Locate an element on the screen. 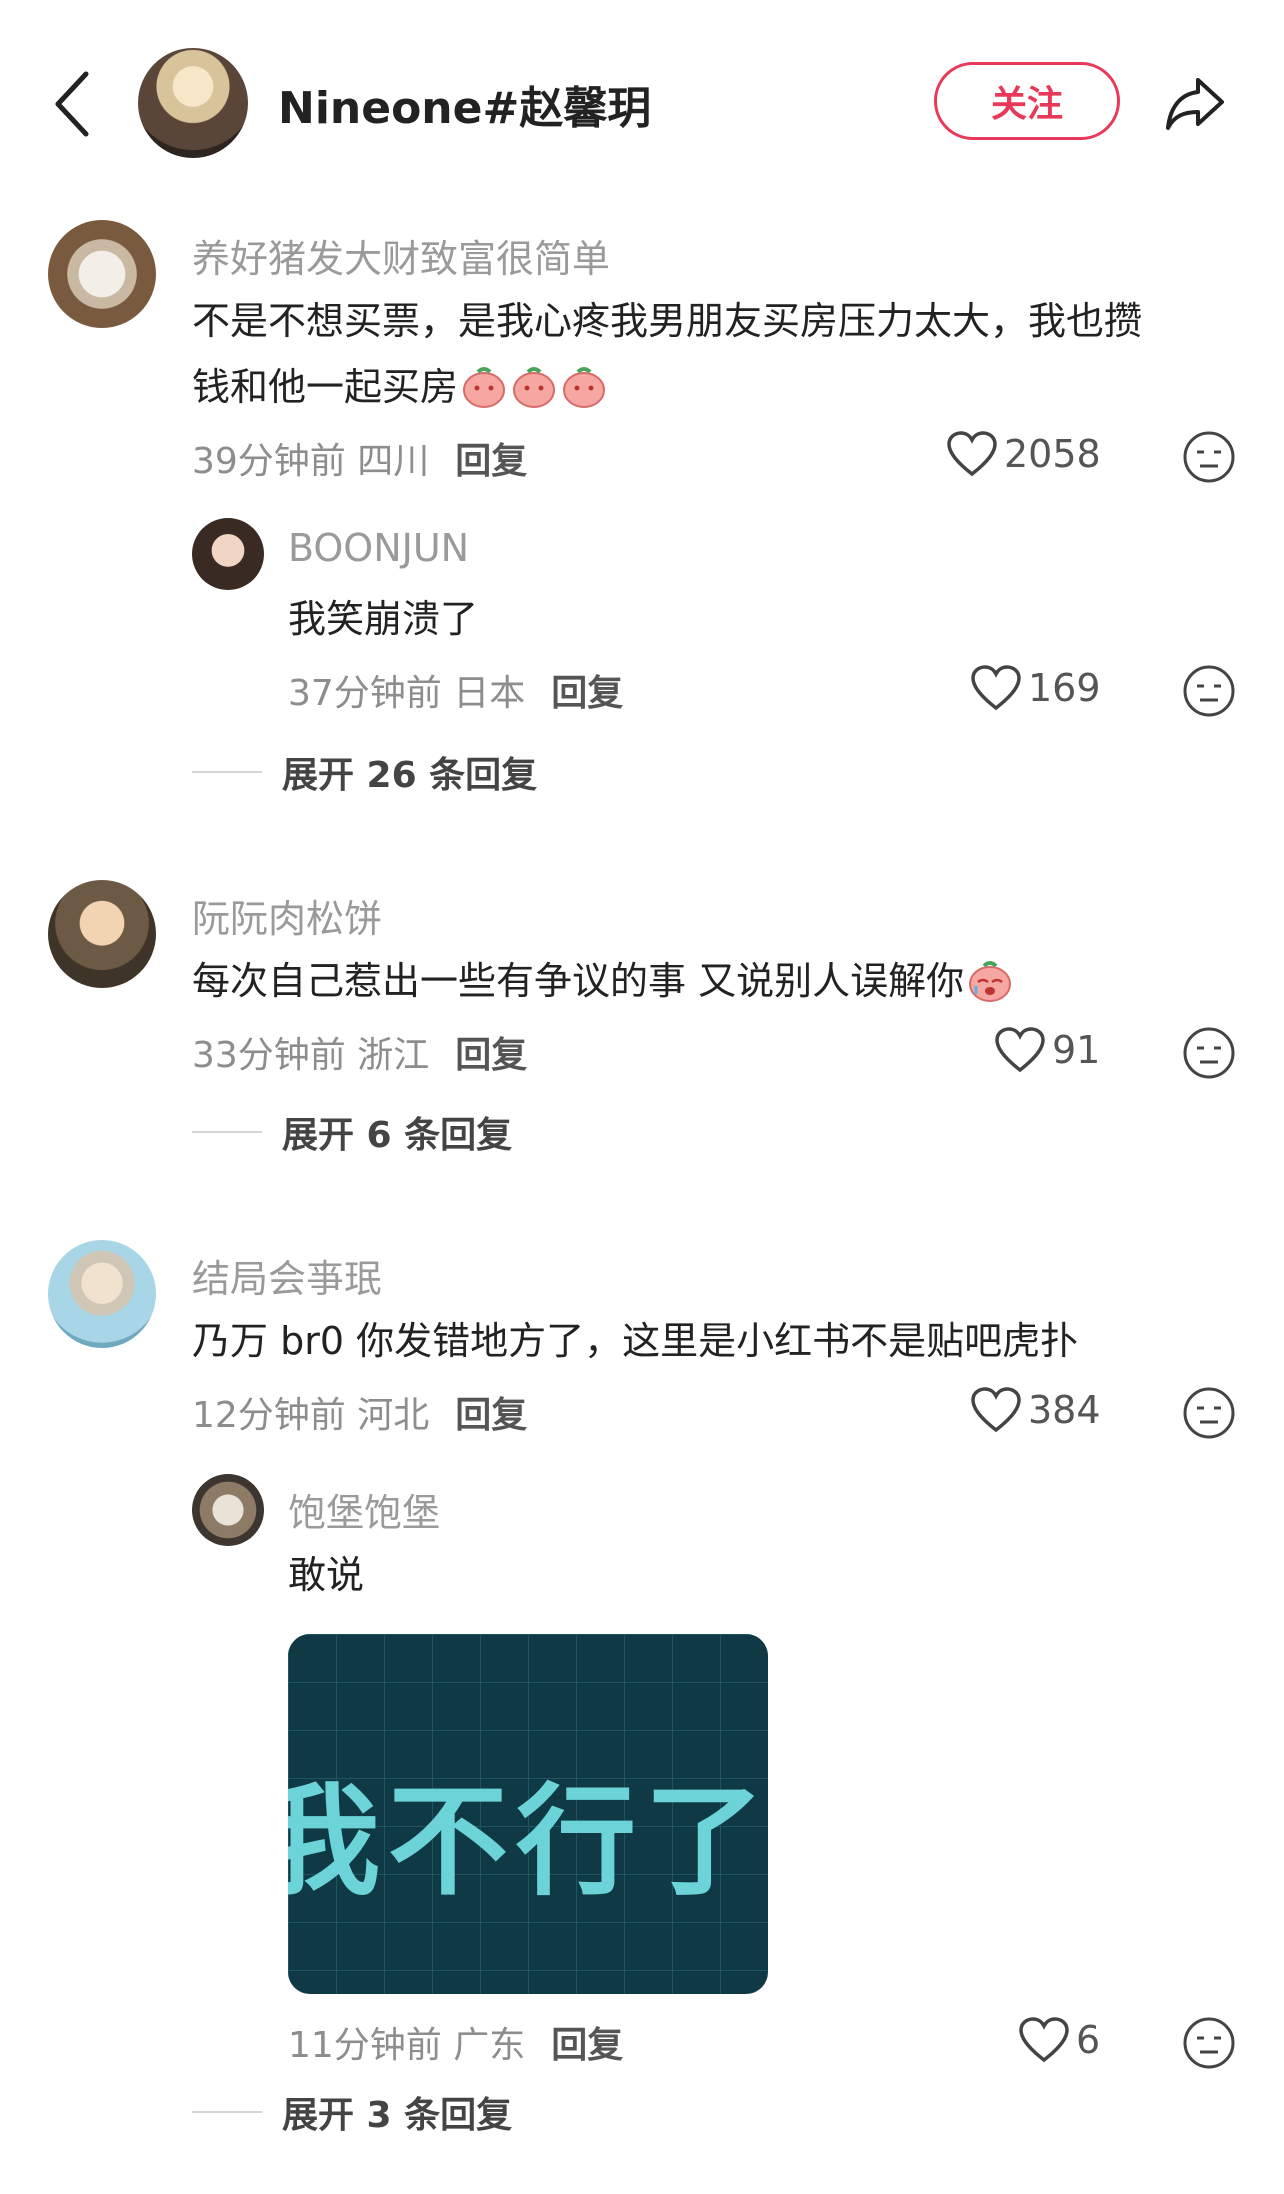  expand-replies-label: 展开 6 条回复 is located at coordinates (397, 1135).